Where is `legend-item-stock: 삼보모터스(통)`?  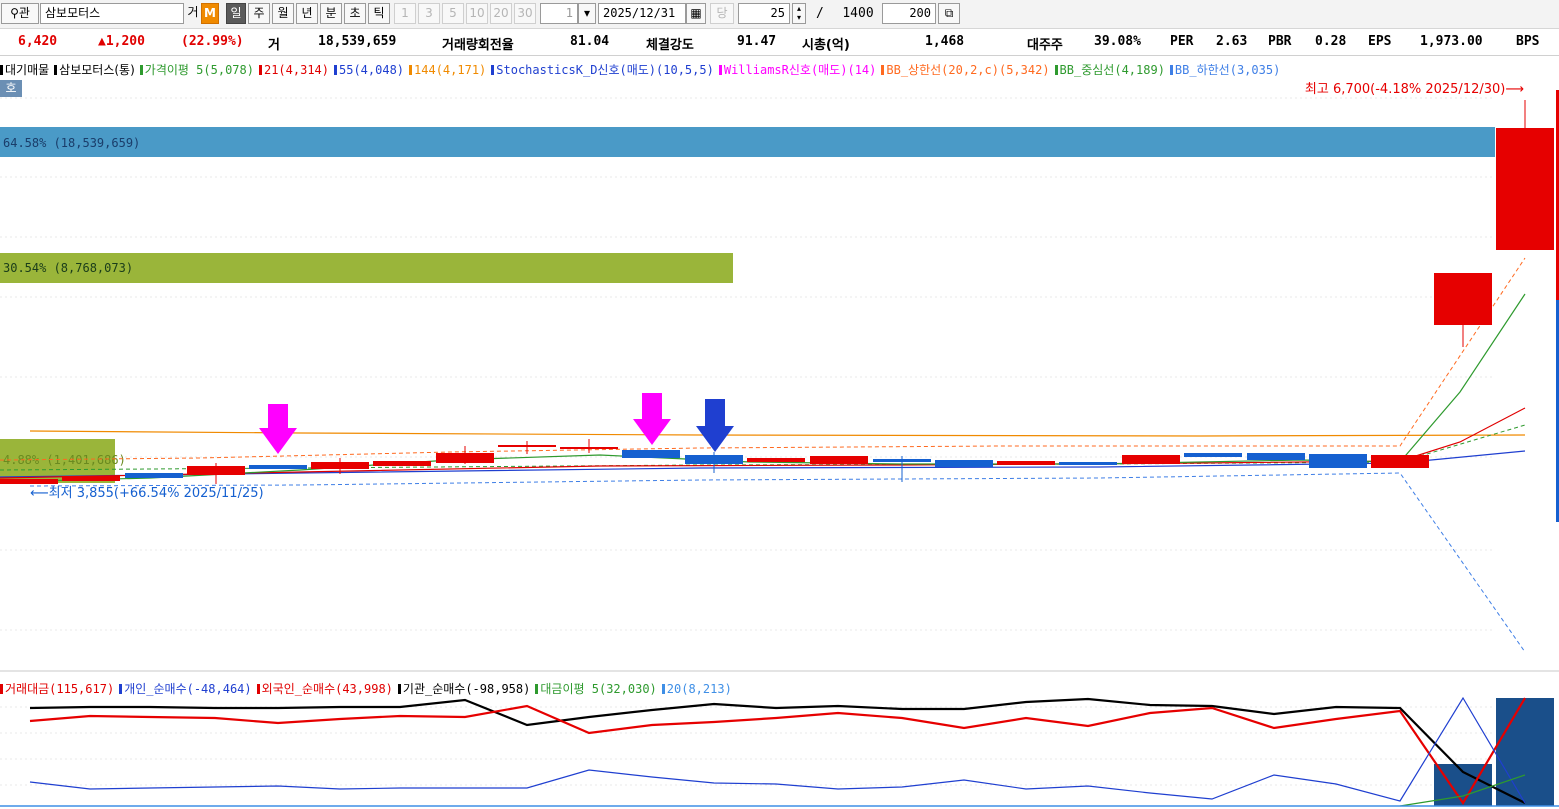 legend-item-stock: 삼보모터스(통) is located at coordinates (94, 70).